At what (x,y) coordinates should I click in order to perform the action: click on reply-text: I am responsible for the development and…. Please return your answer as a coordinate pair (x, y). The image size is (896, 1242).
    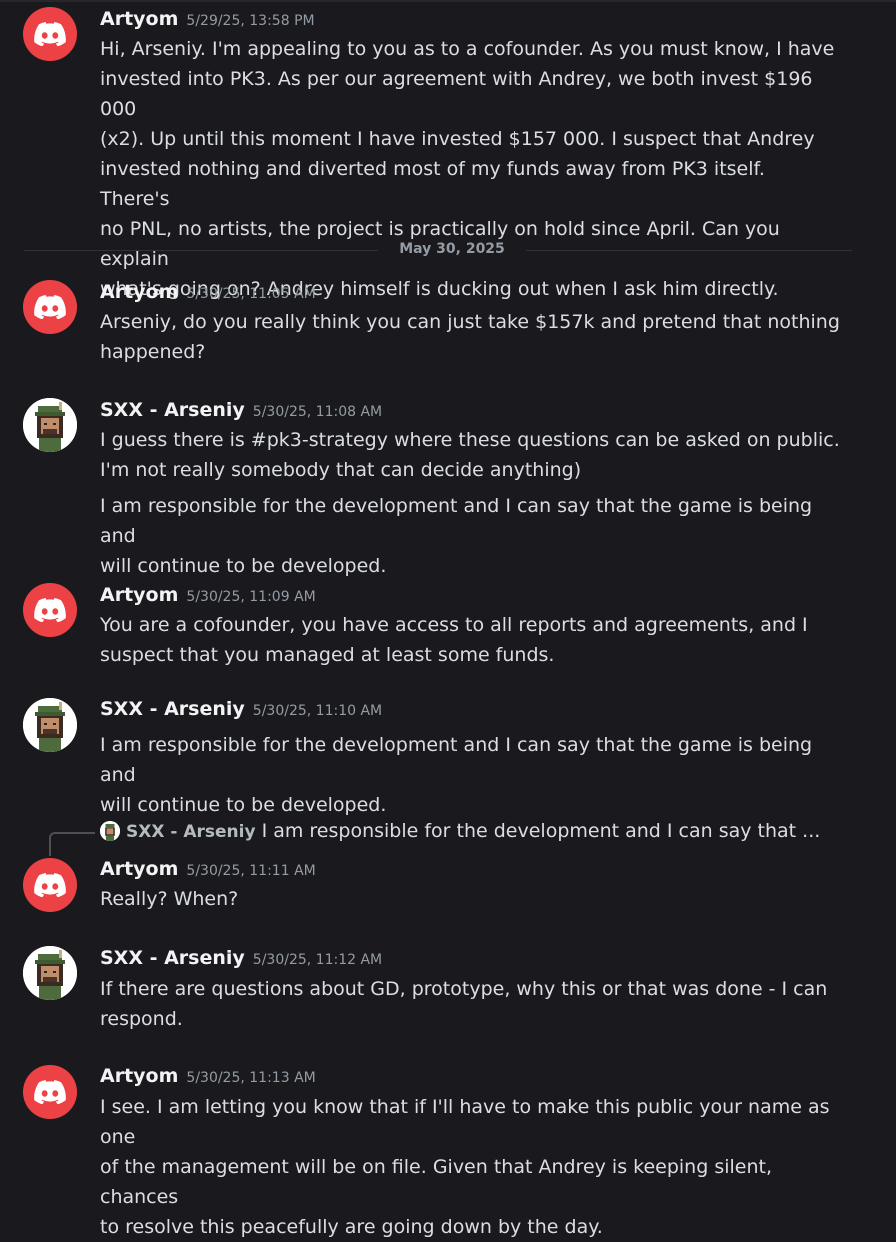
    Looking at the image, I should click on (541, 831).